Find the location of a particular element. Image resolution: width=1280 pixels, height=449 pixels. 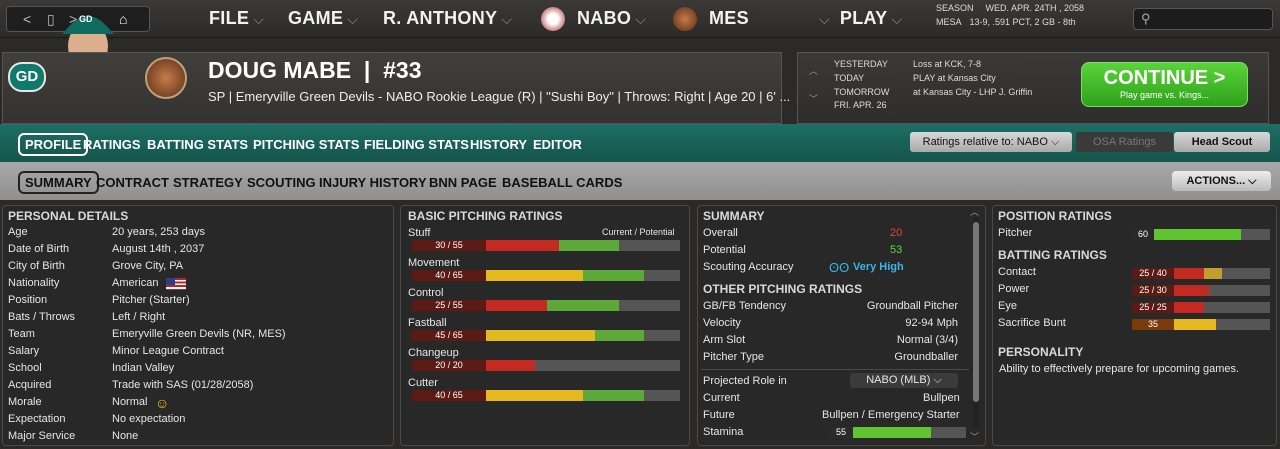

subtab-contract: CONTRACT is located at coordinates (132, 182).